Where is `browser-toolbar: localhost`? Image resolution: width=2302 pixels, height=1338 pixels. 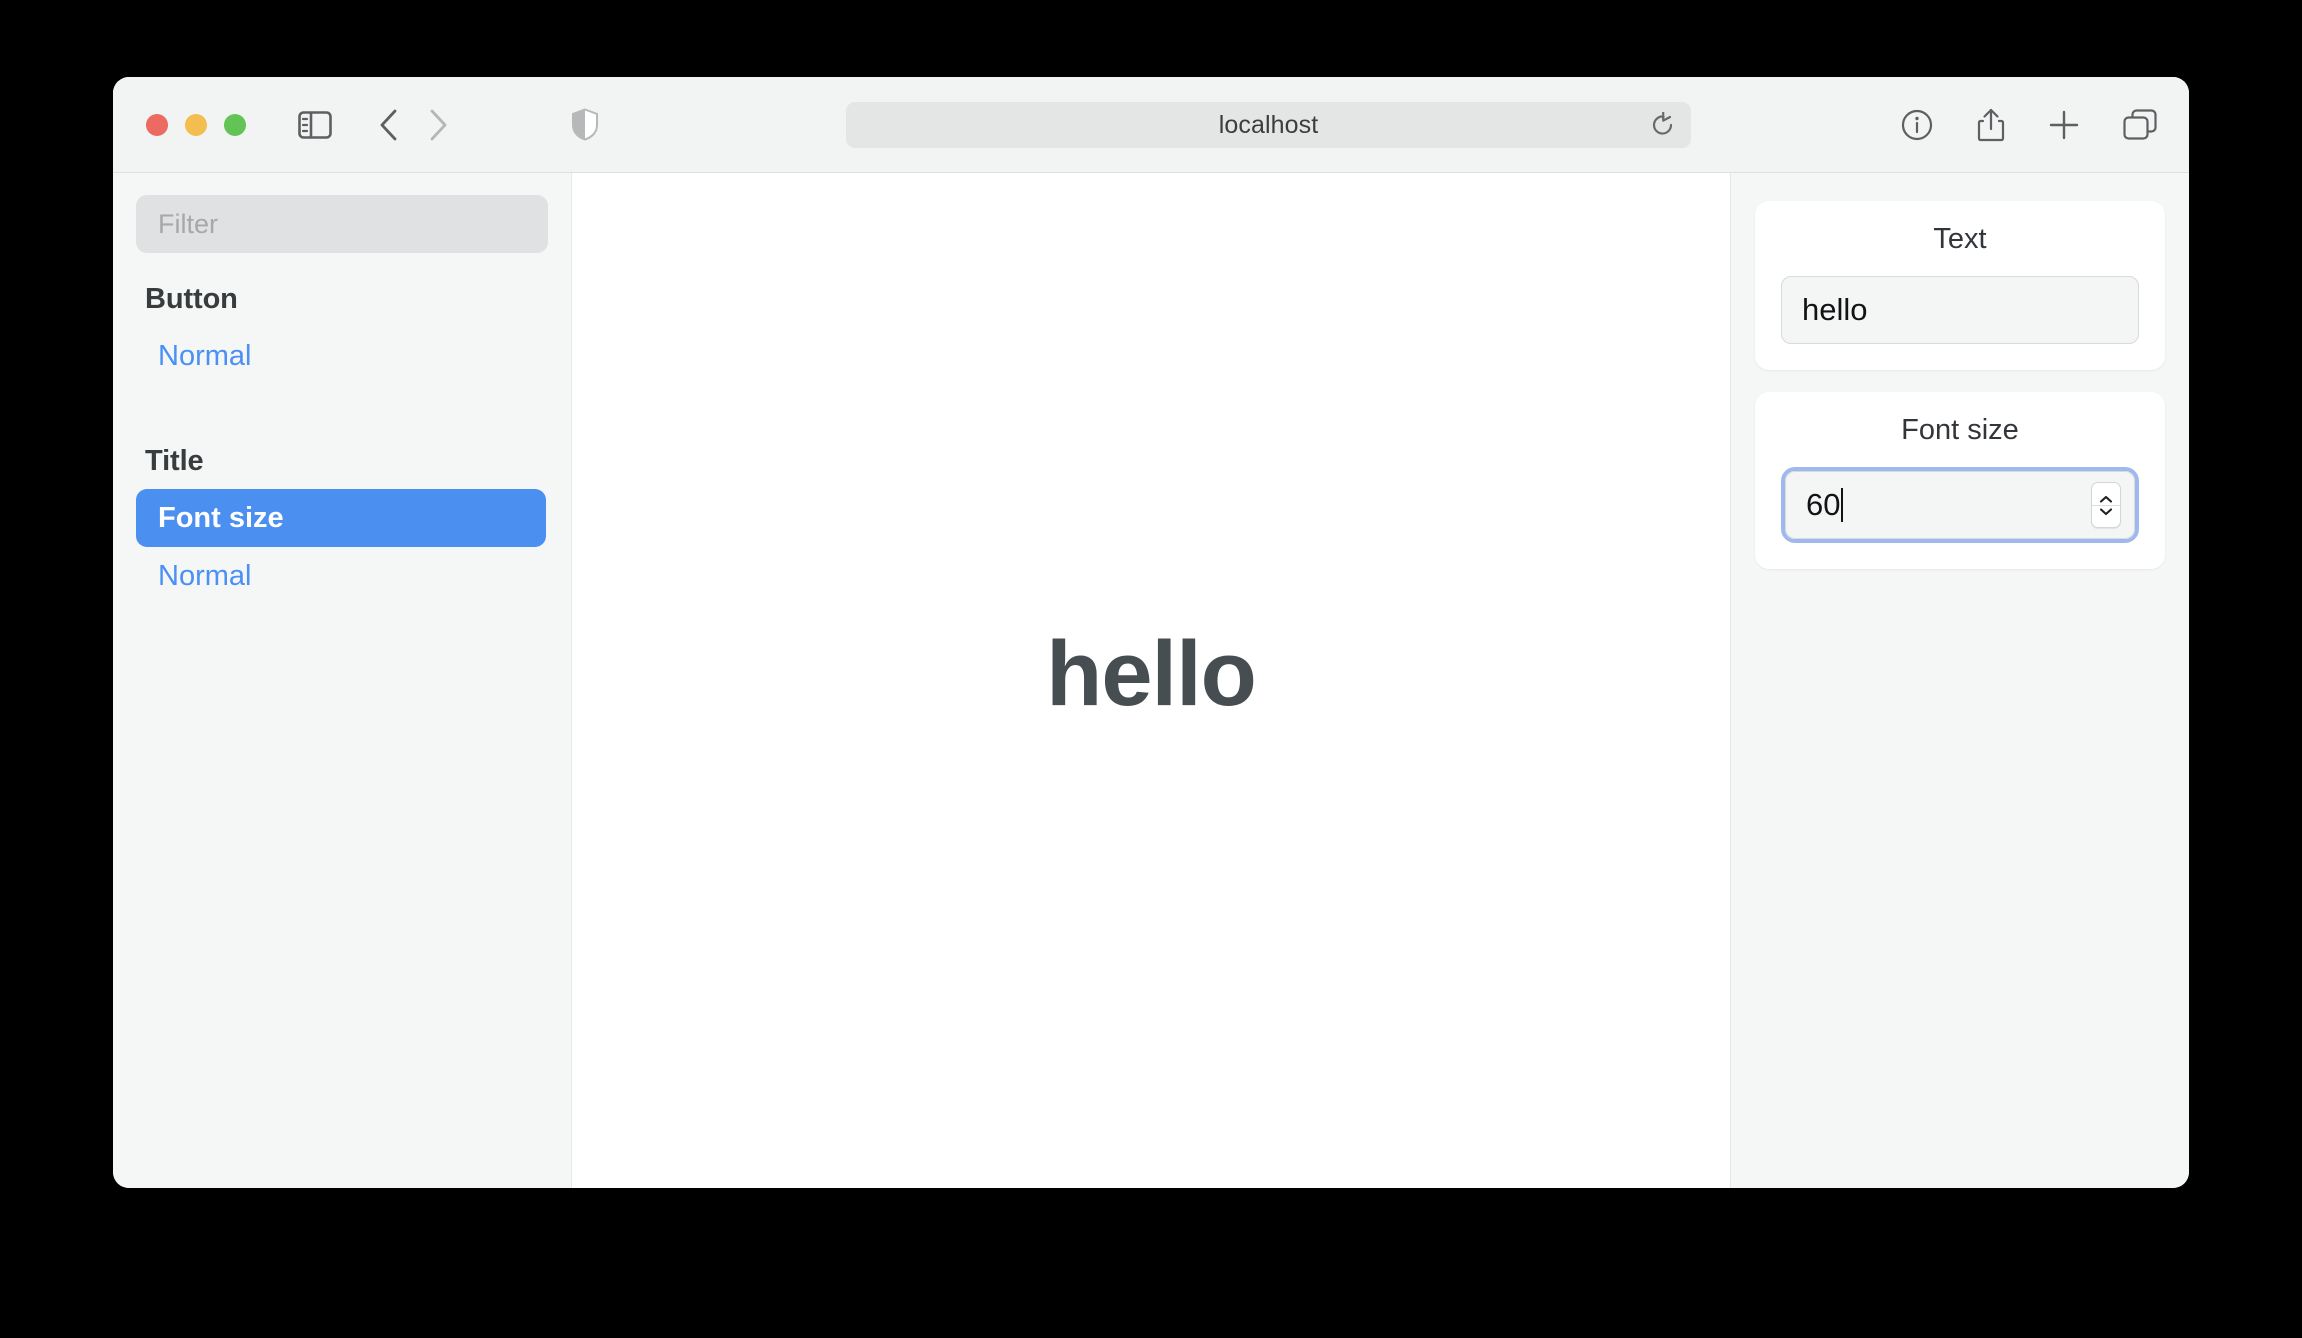 browser-toolbar: localhost is located at coordinates (1151, 125).